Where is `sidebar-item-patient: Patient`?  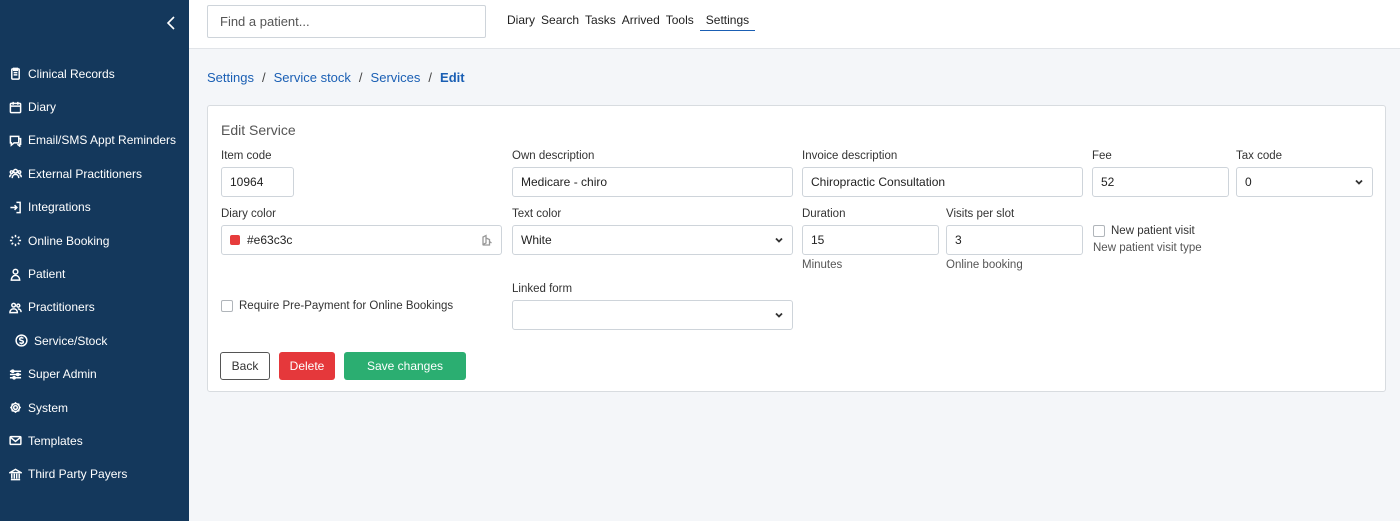
sidebar-item-patient: Patient is located at coordinates (94, 273).